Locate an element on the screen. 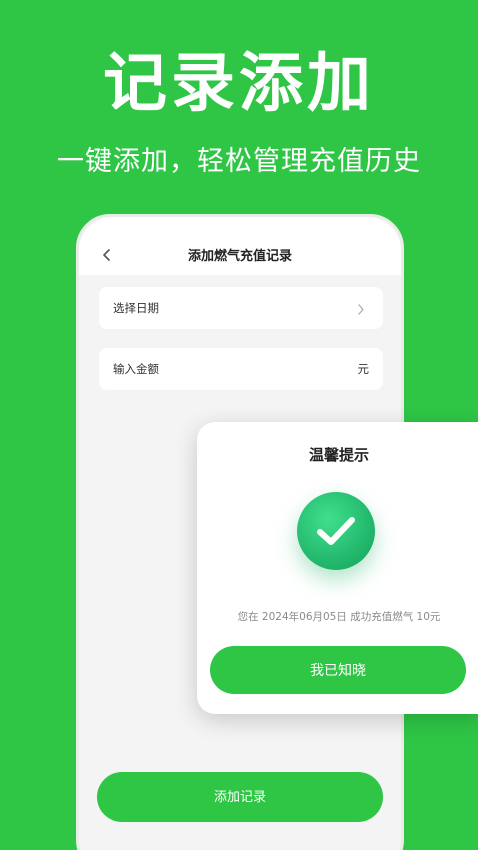 This screenshot has height=850, width=478. dialog-message: 您在 2024年06月05日 成功充值燃气 10元 is located at coordinates (339, 617).